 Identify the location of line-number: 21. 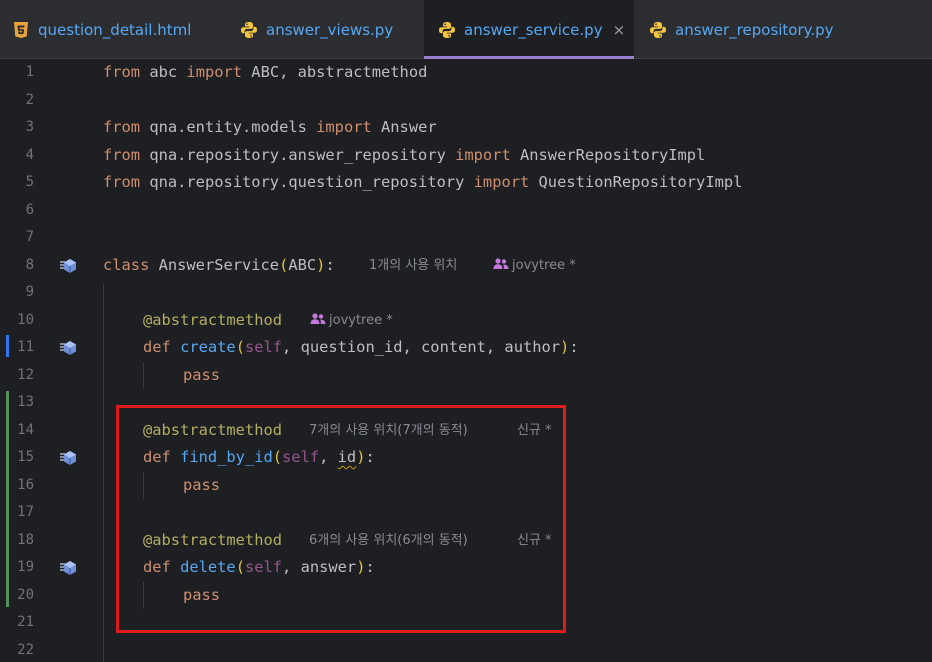
(25, 622).